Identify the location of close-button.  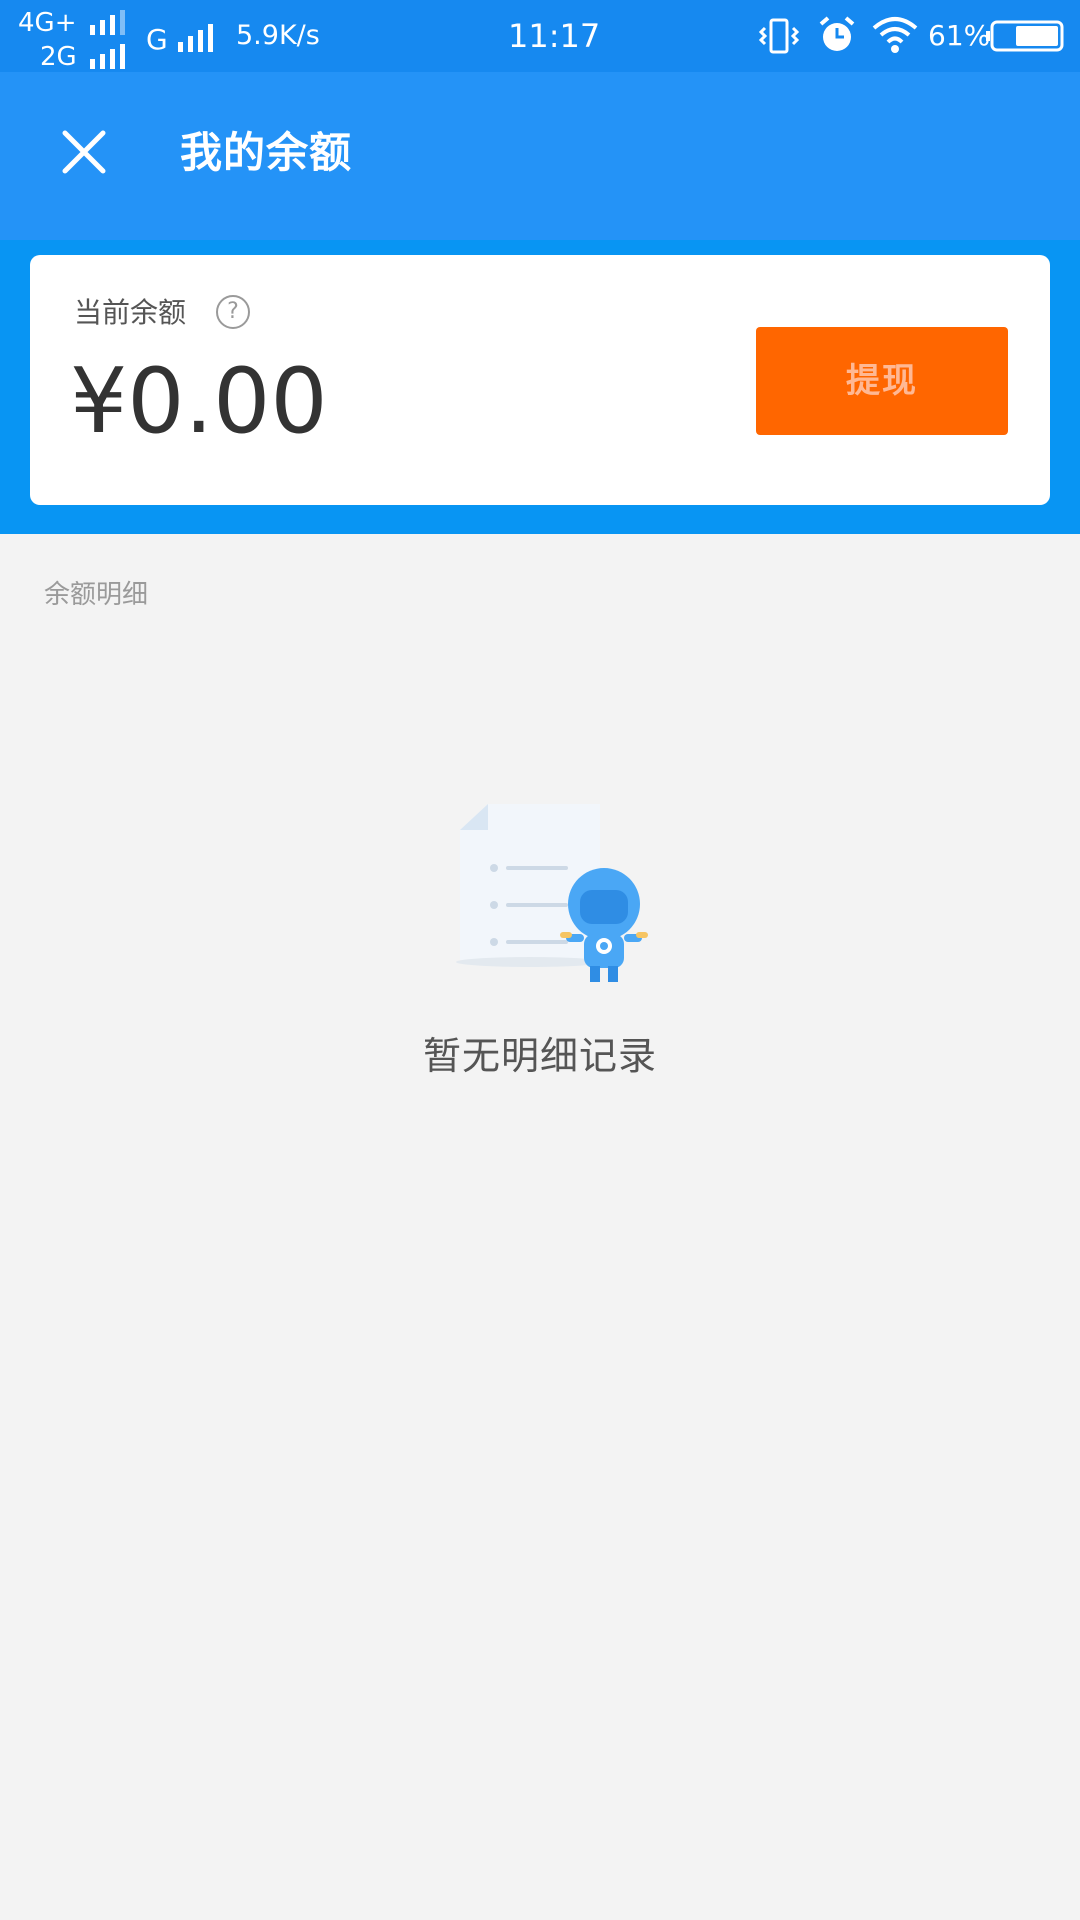
(84, 152).